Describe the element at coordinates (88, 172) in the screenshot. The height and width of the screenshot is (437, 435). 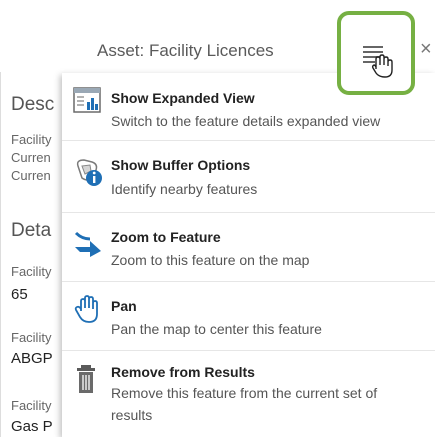
I see `buffer-info-icon` at that location.